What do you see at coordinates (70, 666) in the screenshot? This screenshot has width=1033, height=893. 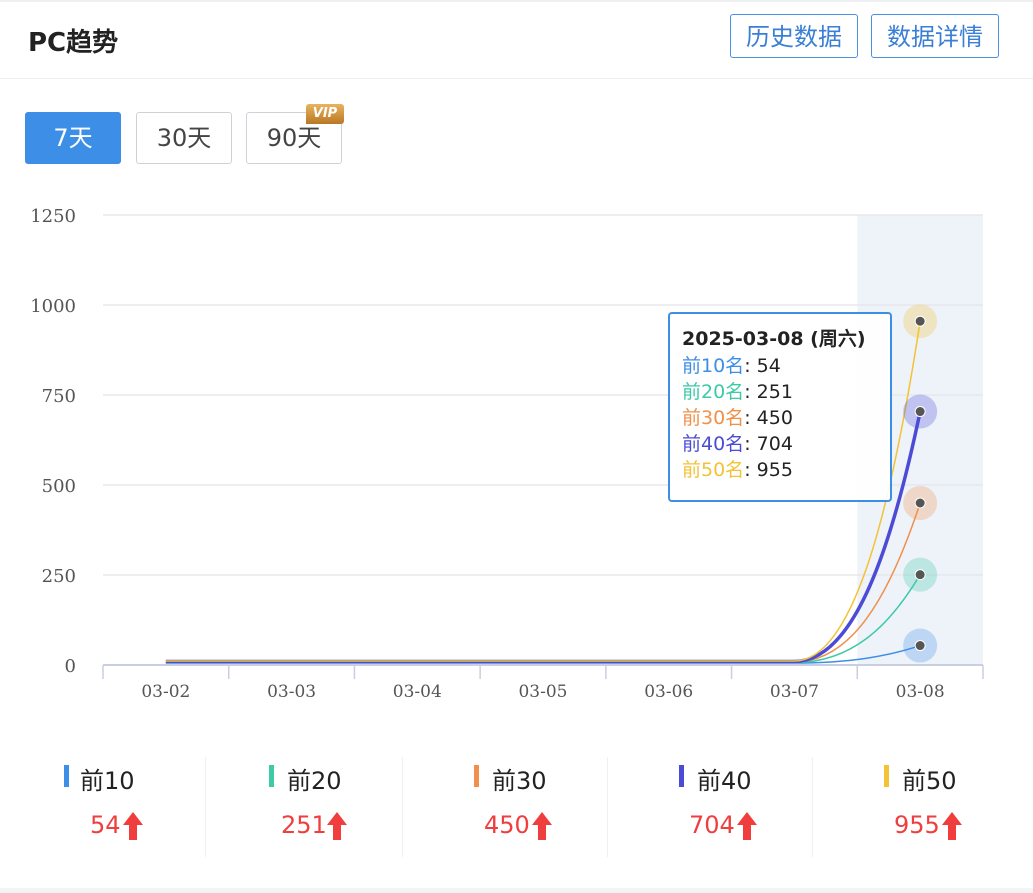 I see `y-tick-label: 0` at bounding box center [70, 666].